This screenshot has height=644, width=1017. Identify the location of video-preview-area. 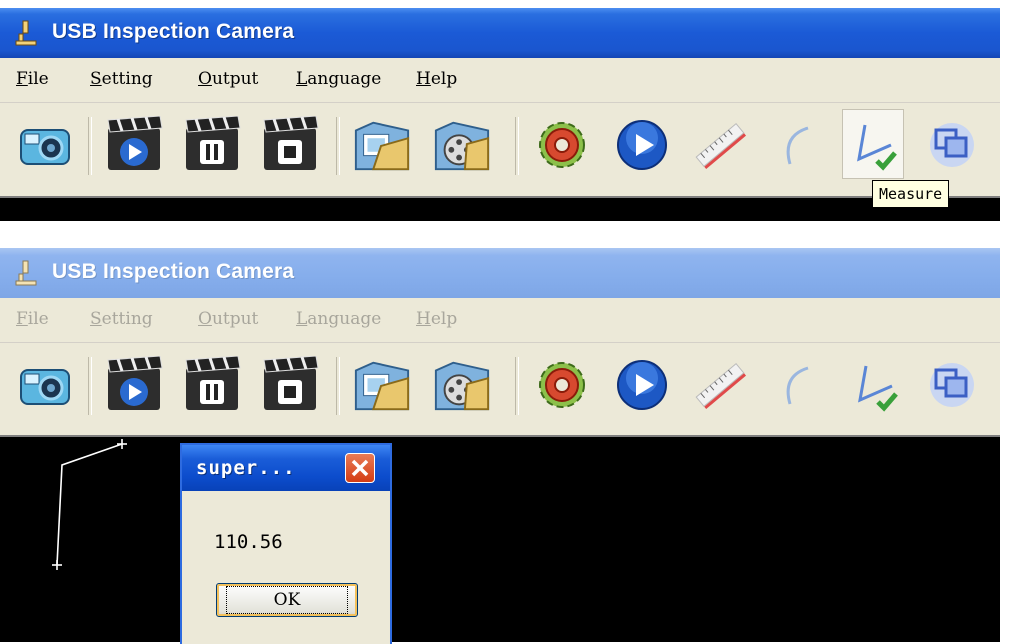
(500, 208).